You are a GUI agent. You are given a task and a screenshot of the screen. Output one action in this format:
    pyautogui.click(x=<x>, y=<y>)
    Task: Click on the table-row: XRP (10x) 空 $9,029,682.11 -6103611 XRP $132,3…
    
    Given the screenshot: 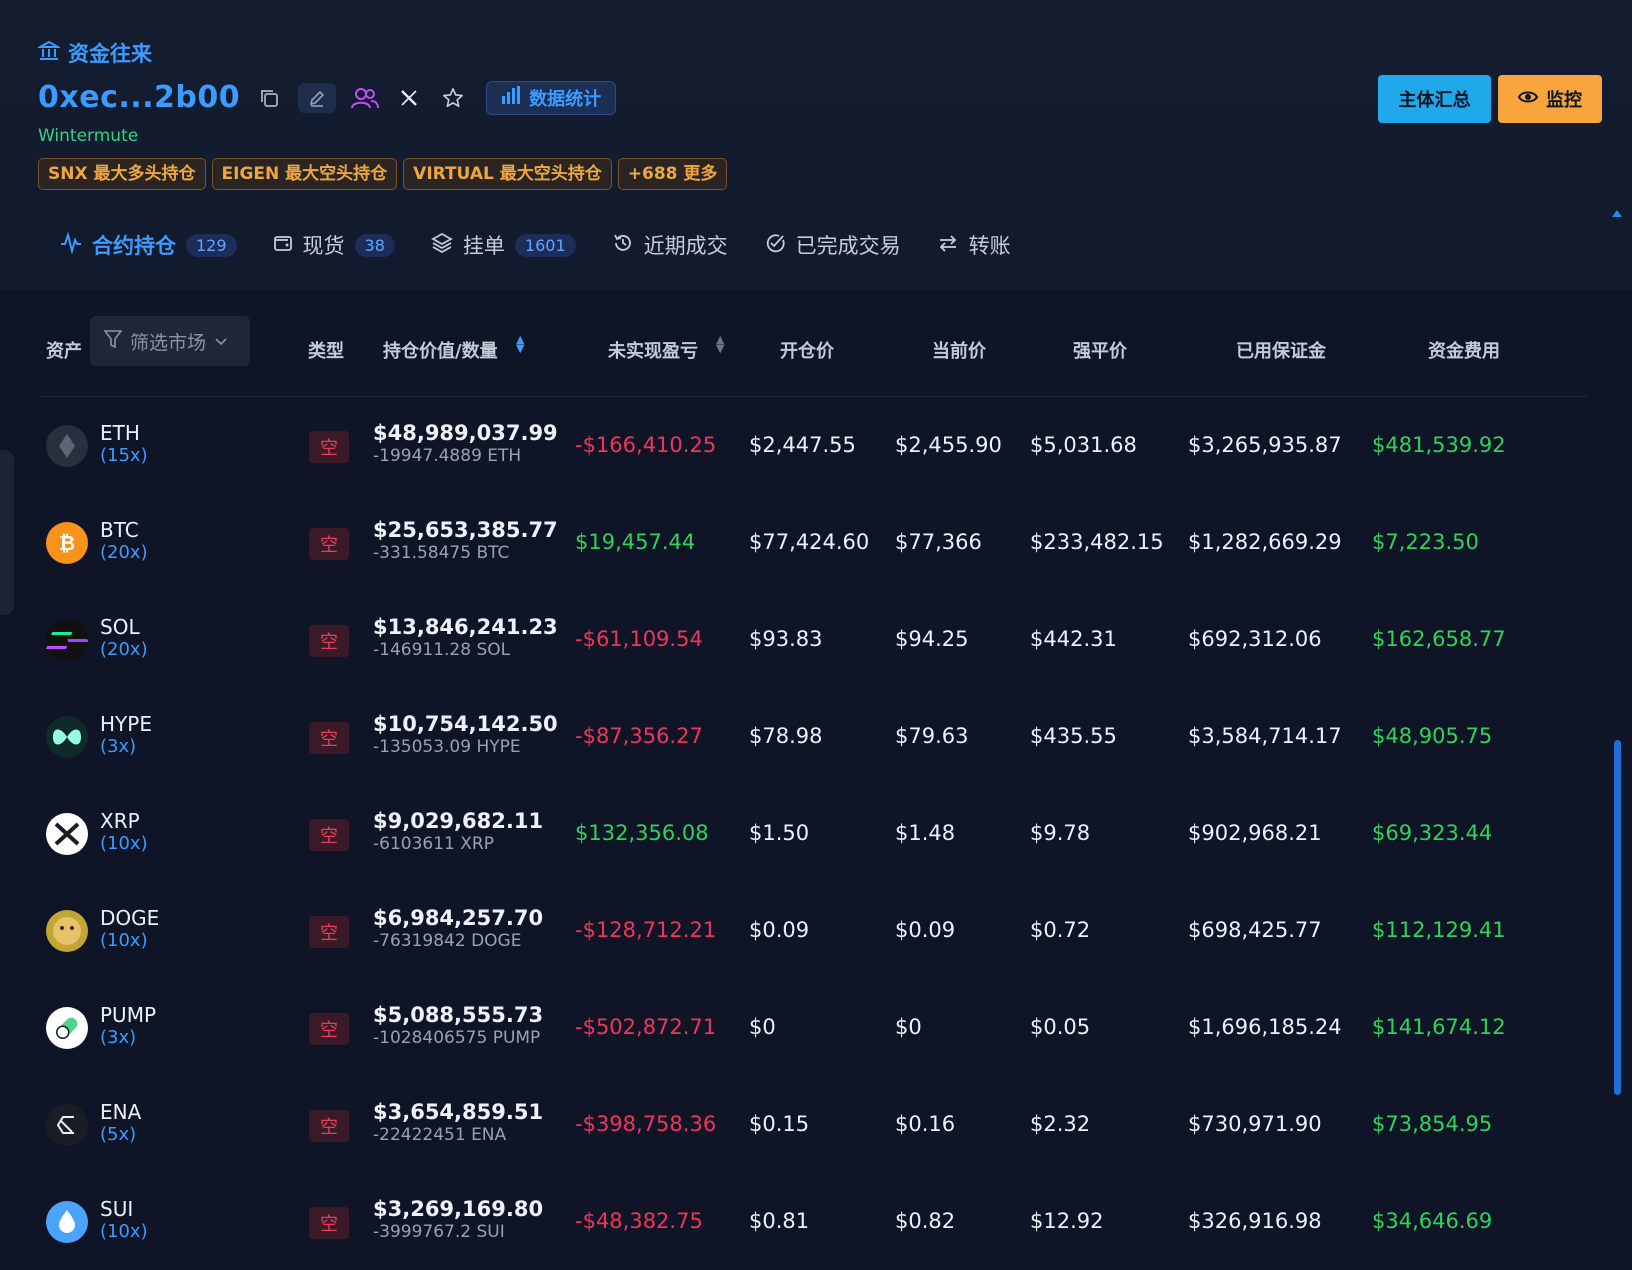 What is the action you would take?
    pyautogui.click(x=813, y=833)
    